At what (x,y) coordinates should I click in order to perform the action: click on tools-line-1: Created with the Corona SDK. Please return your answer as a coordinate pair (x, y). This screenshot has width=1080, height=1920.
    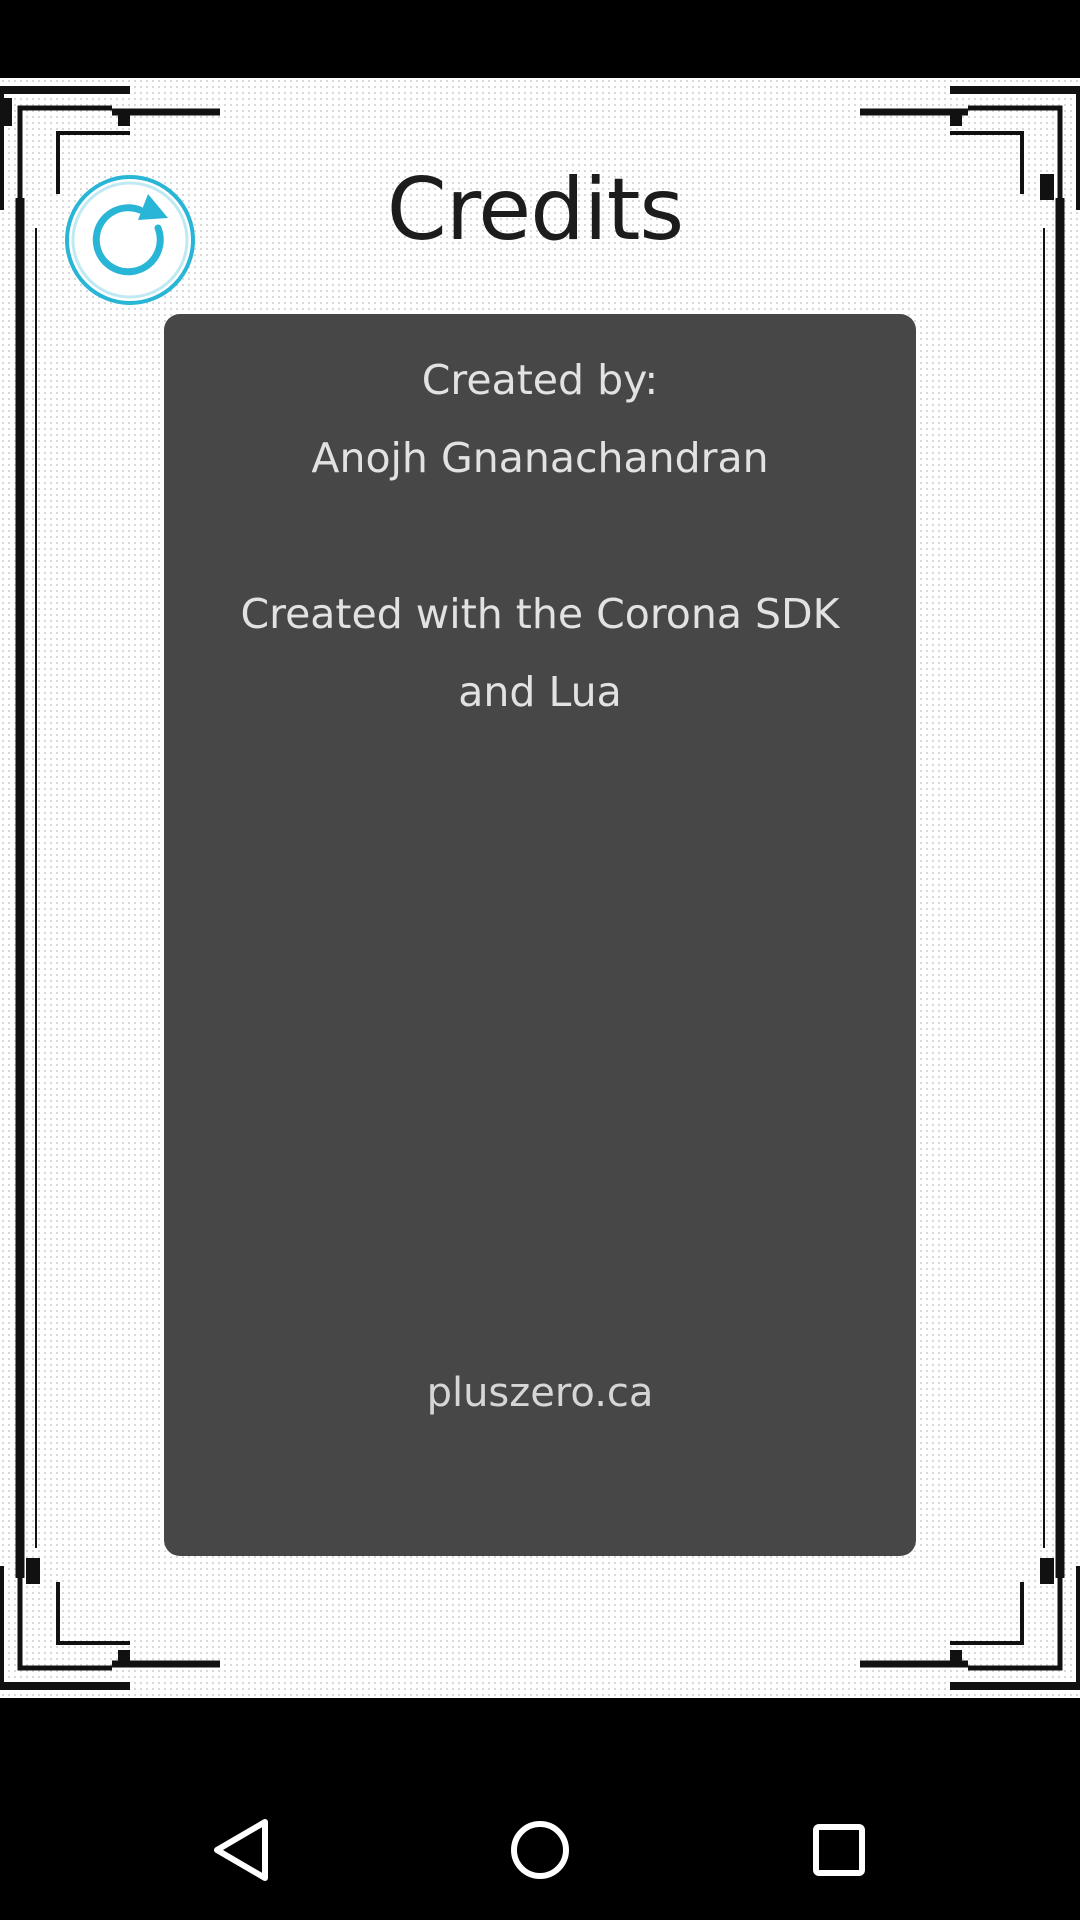
    Looking at the image, I should click on (540, 614).